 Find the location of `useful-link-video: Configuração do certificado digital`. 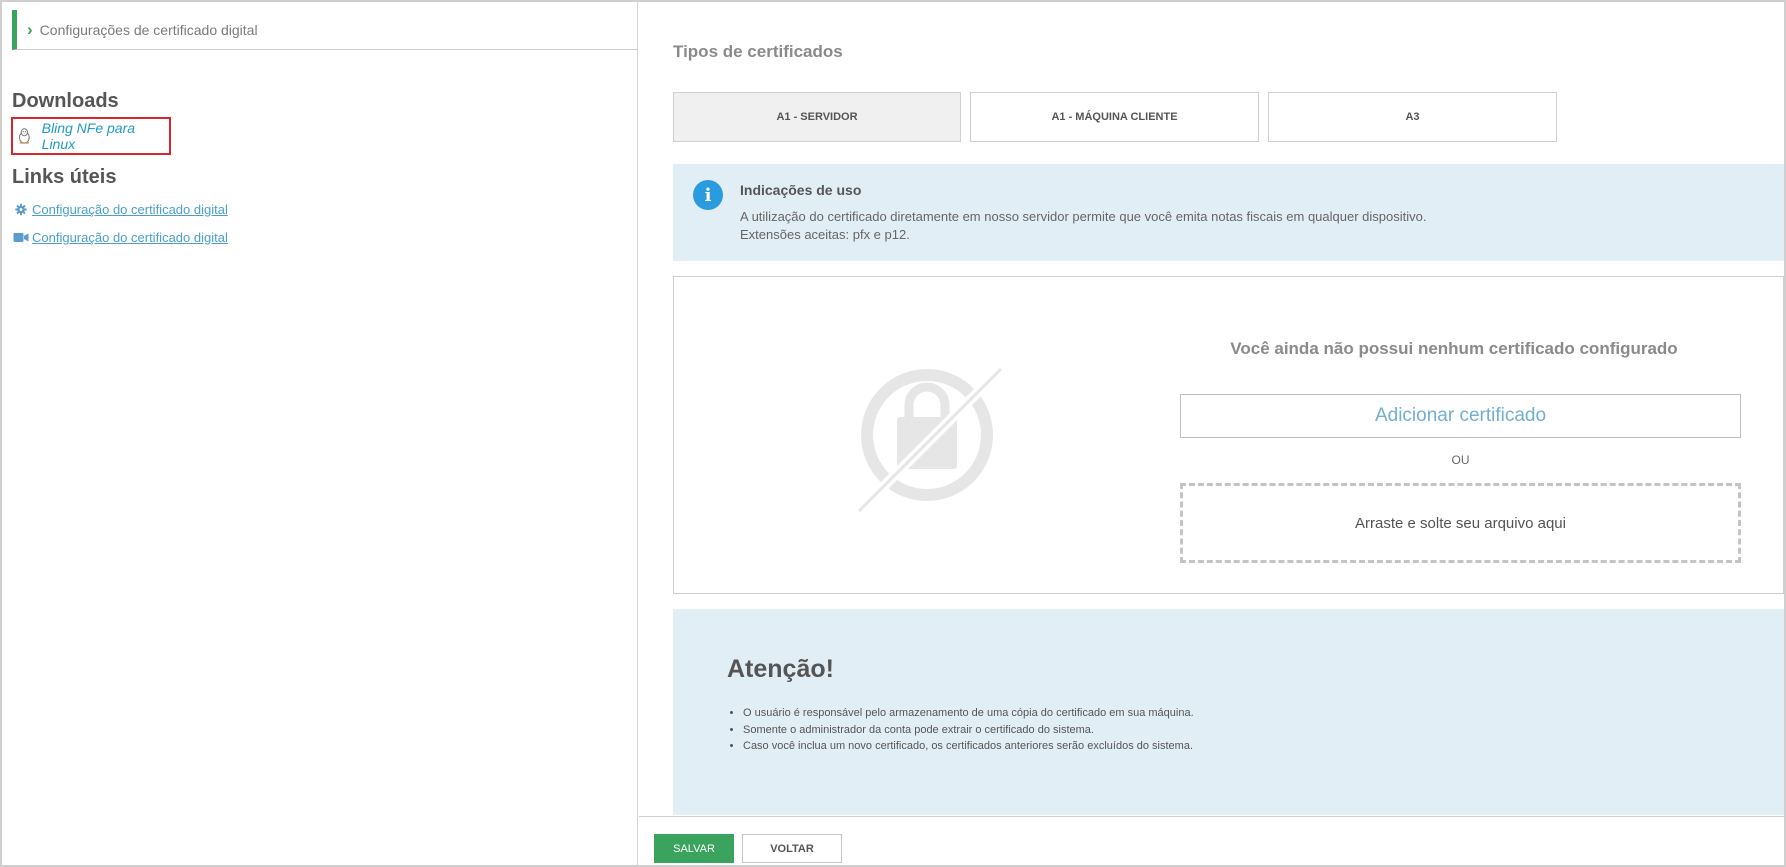

useful-link-video: Configuração do certificado digital is located at coordinates (120, 237).